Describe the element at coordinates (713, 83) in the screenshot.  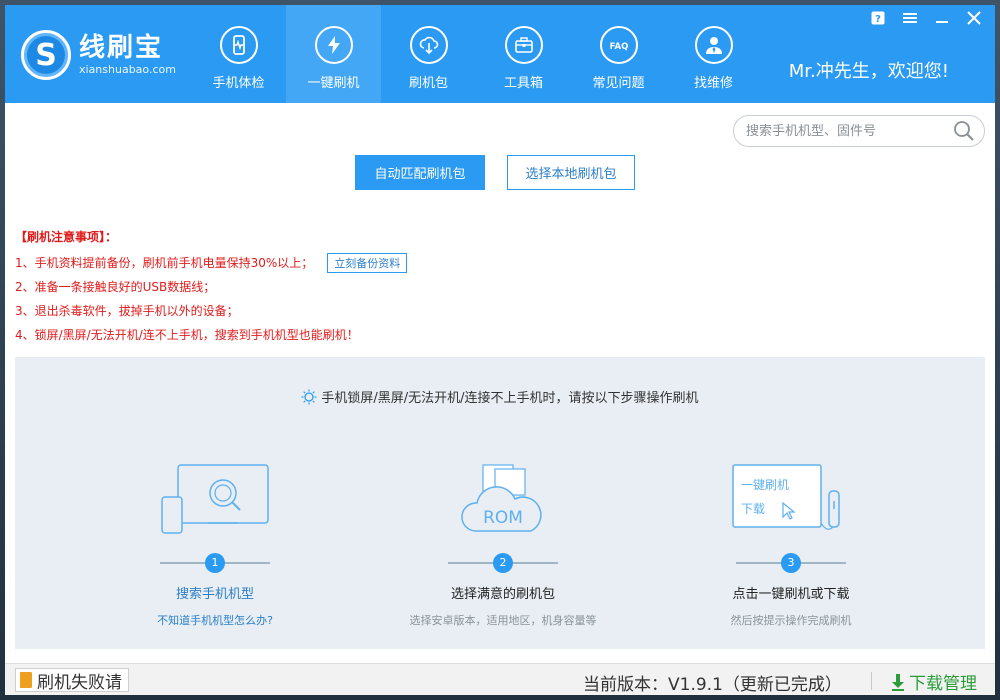
I see `nav-label: 找维修` at that location.